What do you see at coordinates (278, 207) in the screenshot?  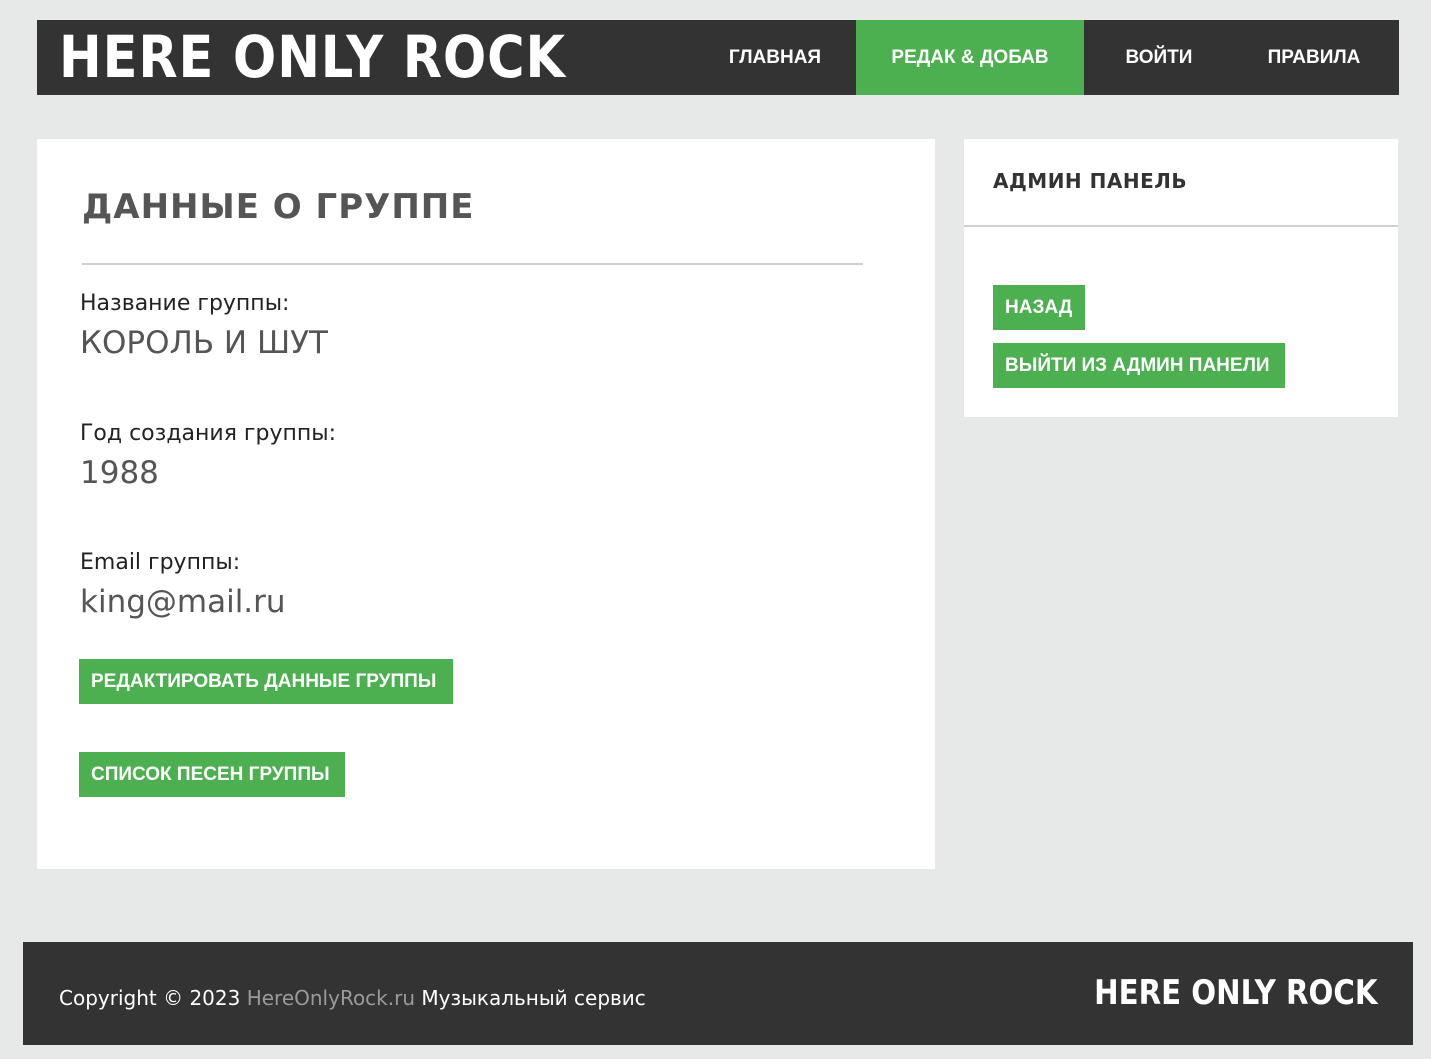 I see `page-title: ДАННЫЕ О ГРУППЕ` at bounding box center [278, 207].